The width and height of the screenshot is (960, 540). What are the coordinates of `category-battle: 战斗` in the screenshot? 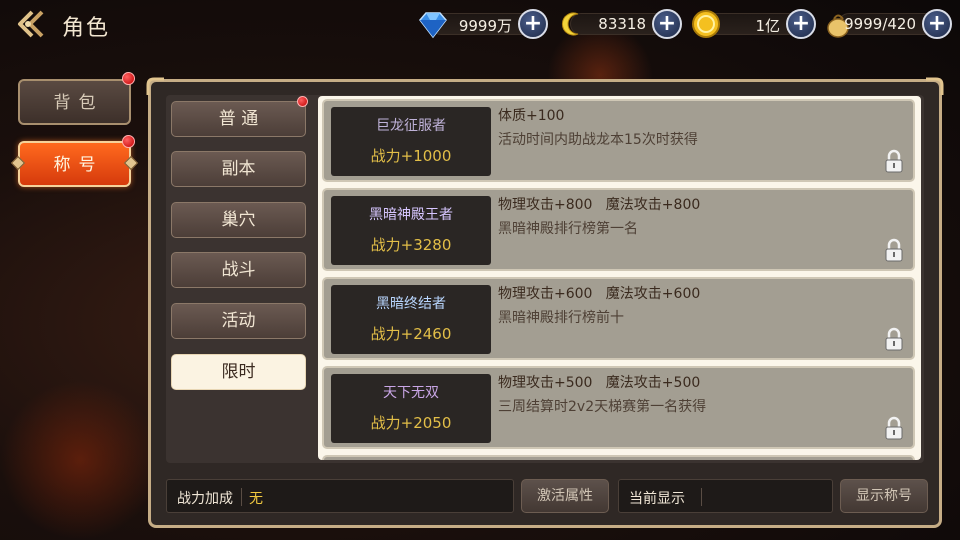 It's located at (238, 270).